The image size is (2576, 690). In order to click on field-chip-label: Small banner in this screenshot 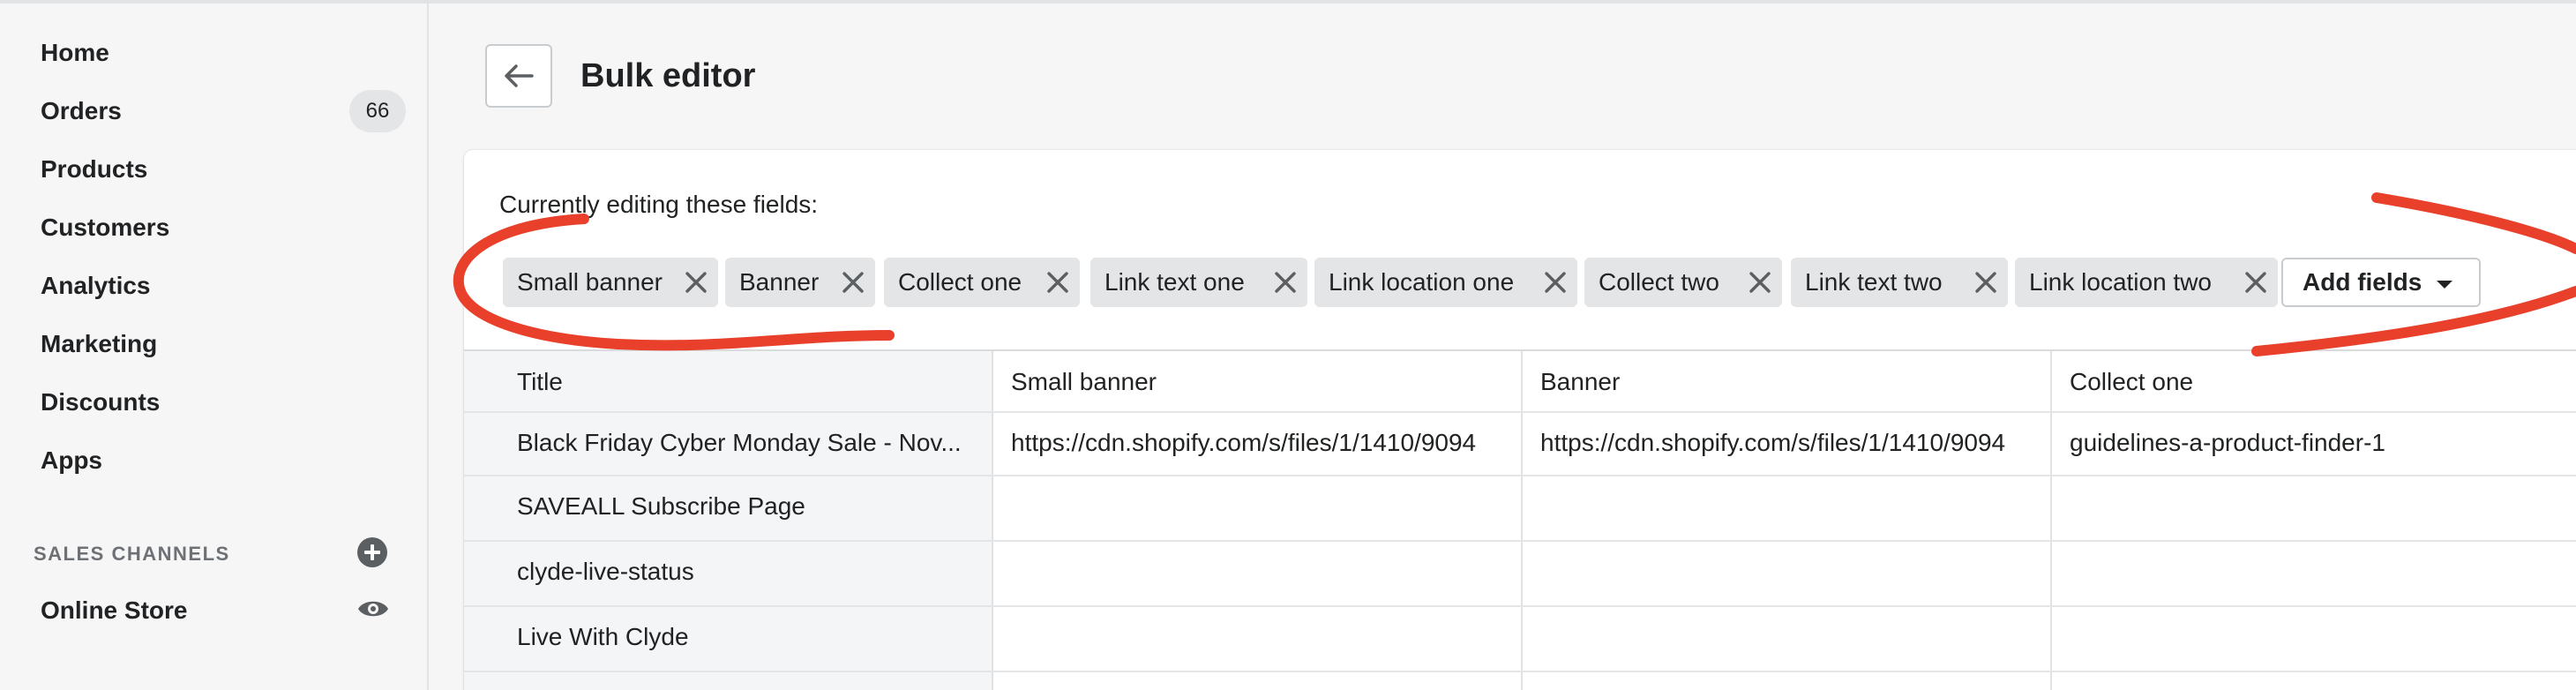, I will do `click(590, 282)`.